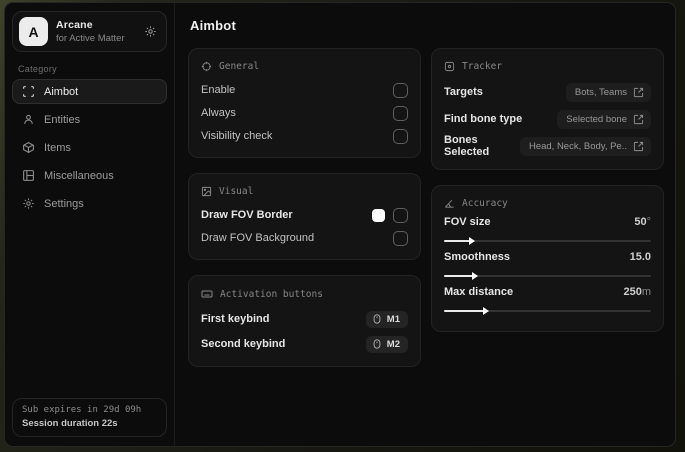  I want to click on slider-value: 15.0, so click(640, 257).